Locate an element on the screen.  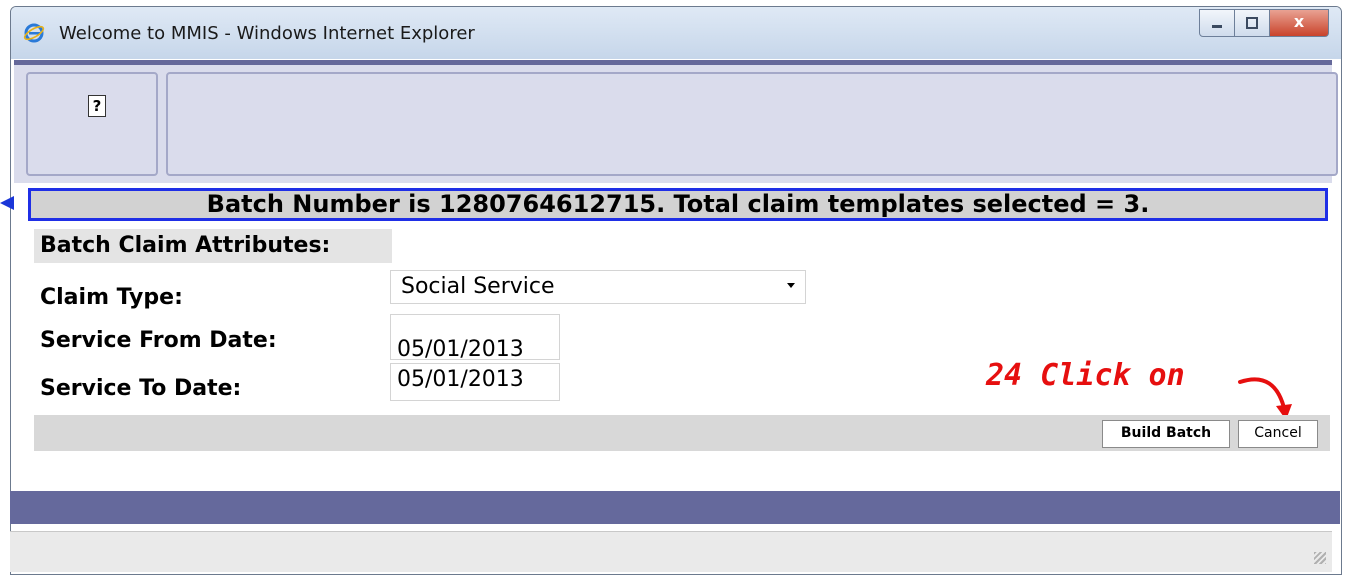
window-controls: x is located at coordinates (1264, 23).